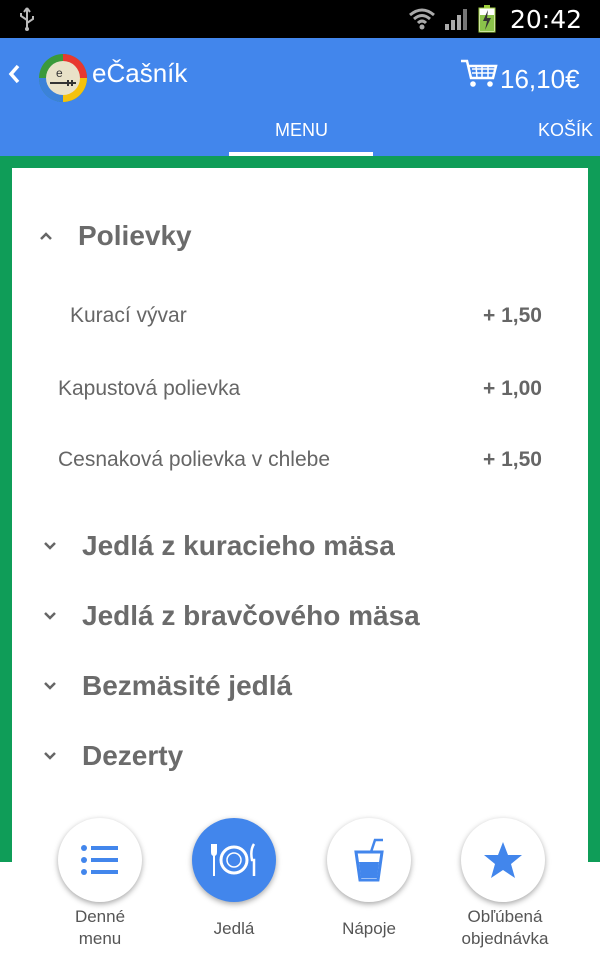 This screenshot has width=600, height=960. I want to click on list-icon, so click(99, 860).